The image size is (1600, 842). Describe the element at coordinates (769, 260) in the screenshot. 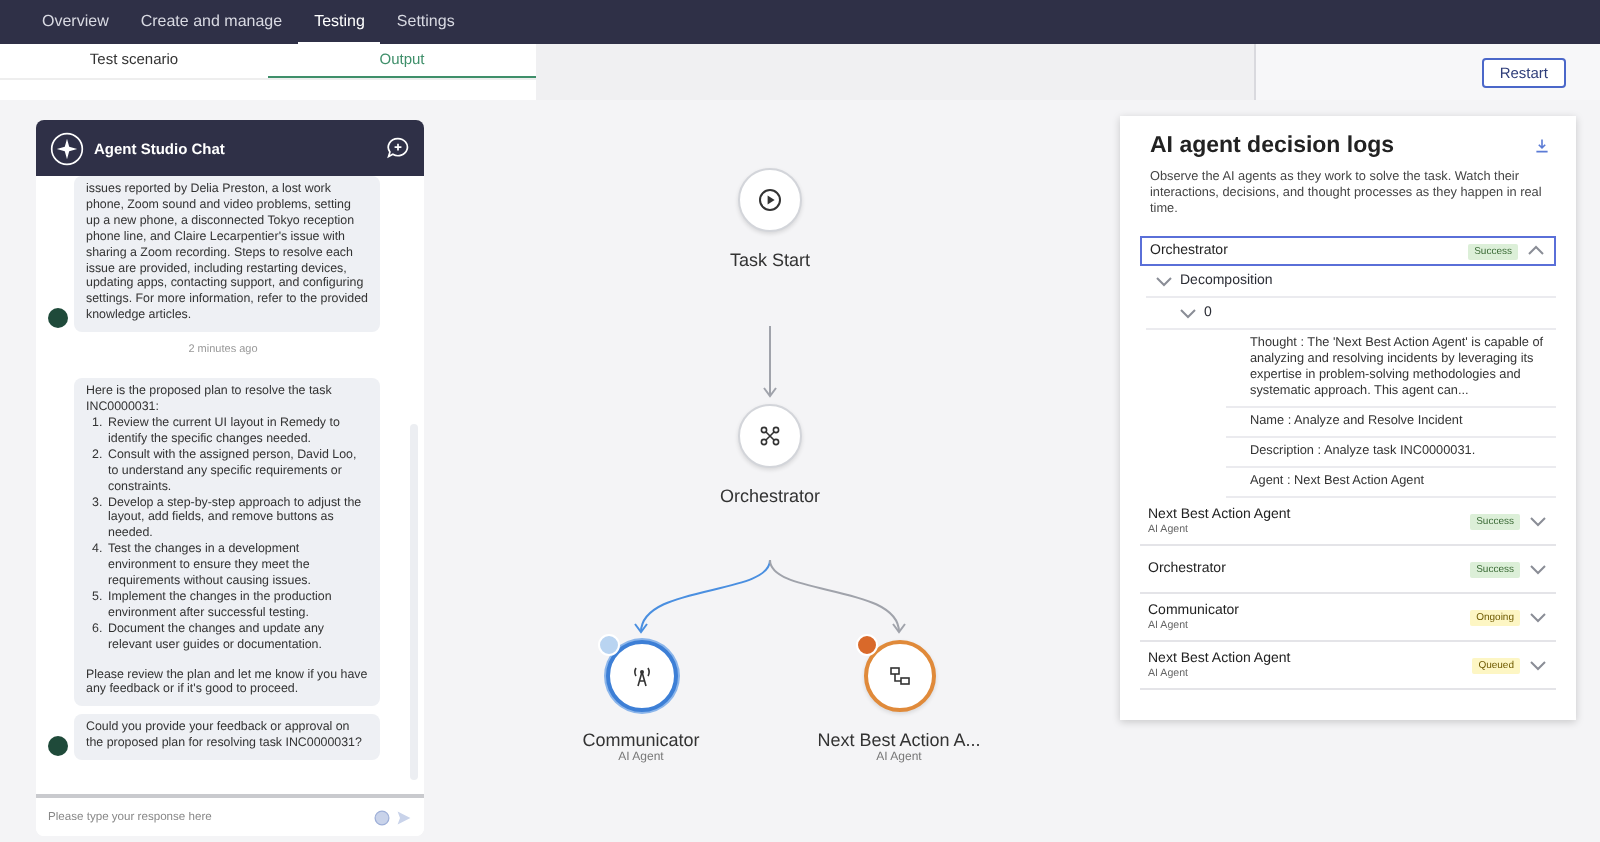

I see `node-label: Task Start` at that location.